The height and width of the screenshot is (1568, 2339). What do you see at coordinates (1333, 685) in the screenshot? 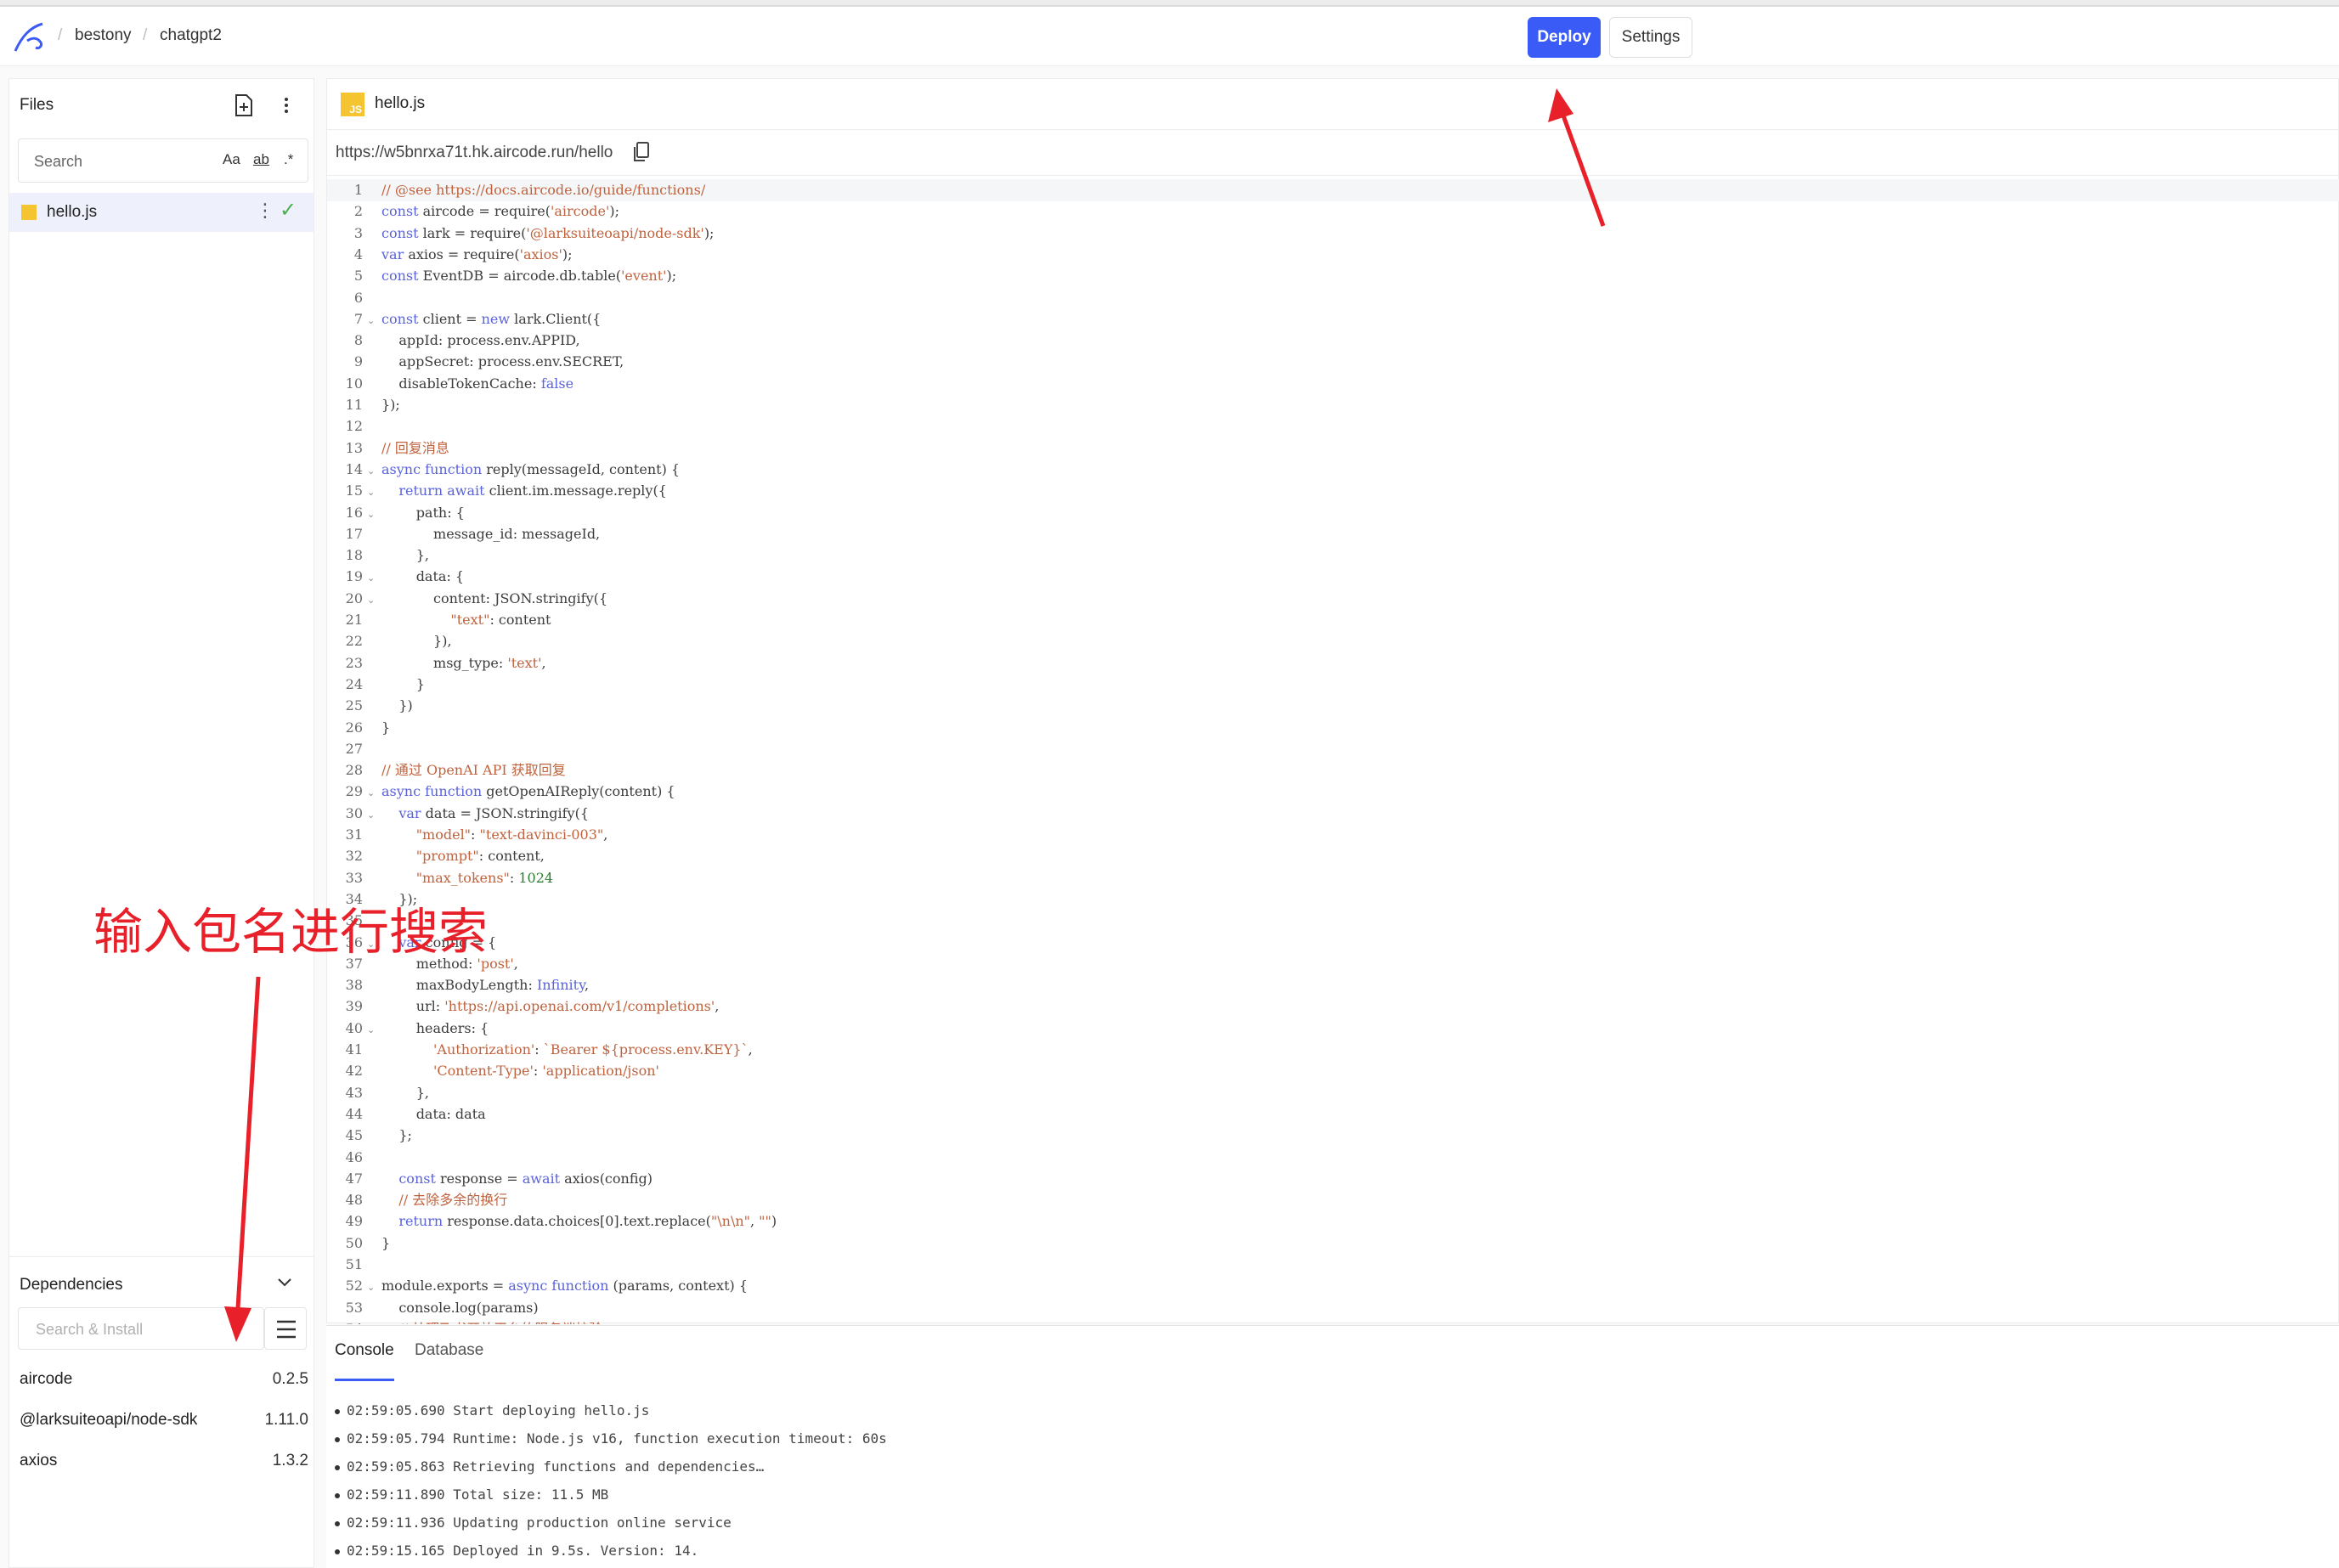
I see `code-line: 24 }` at bounding box center [1333, 685].